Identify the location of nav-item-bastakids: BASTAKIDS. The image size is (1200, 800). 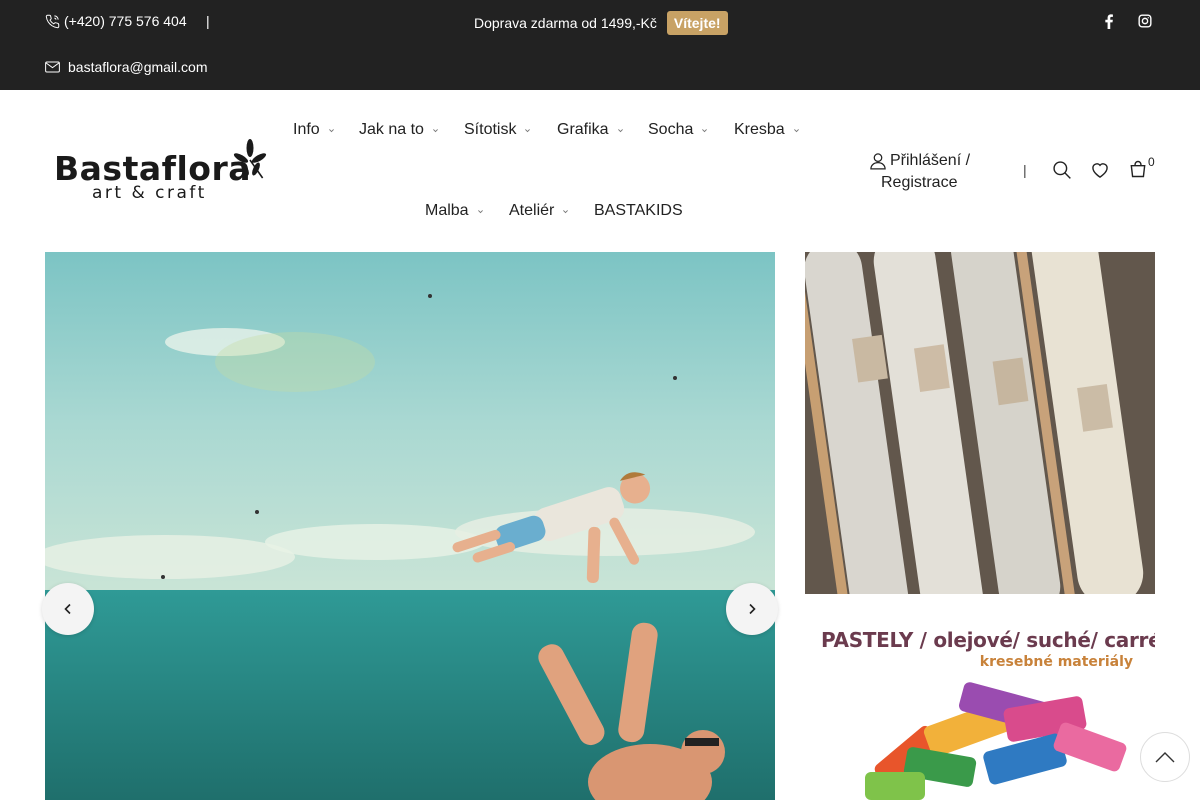
(638, 211).